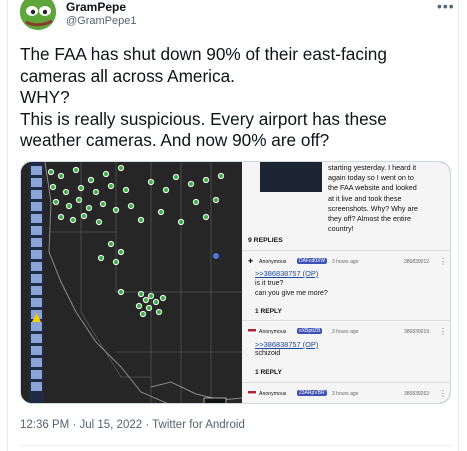 Image resolution: width=467 pixels, height=451 pixels. What do you see at coordinates (373, 208) in the screenshot?
I see `op-line: screenshots. Why? Why are` at bounding box center [373, 208].